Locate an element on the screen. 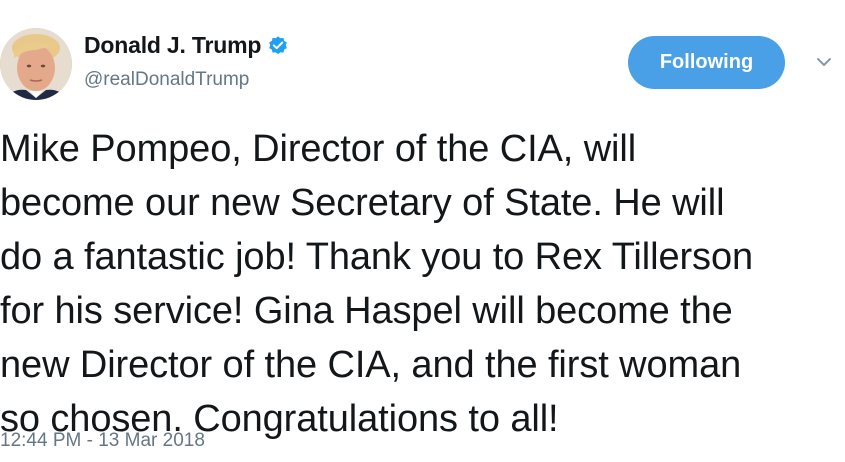 The width and height of the screenshot is (845, 462). verified-badge-icon is located at coordinates (278, 46).